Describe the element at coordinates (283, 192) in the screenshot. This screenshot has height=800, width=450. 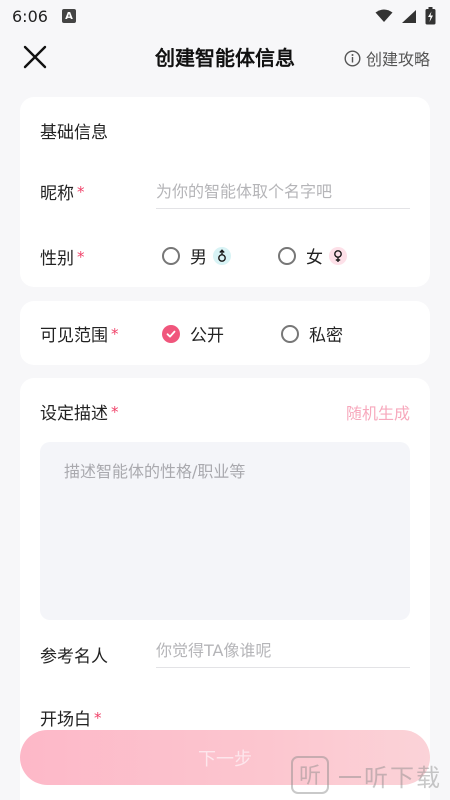
I see `nickname-input` at that location.